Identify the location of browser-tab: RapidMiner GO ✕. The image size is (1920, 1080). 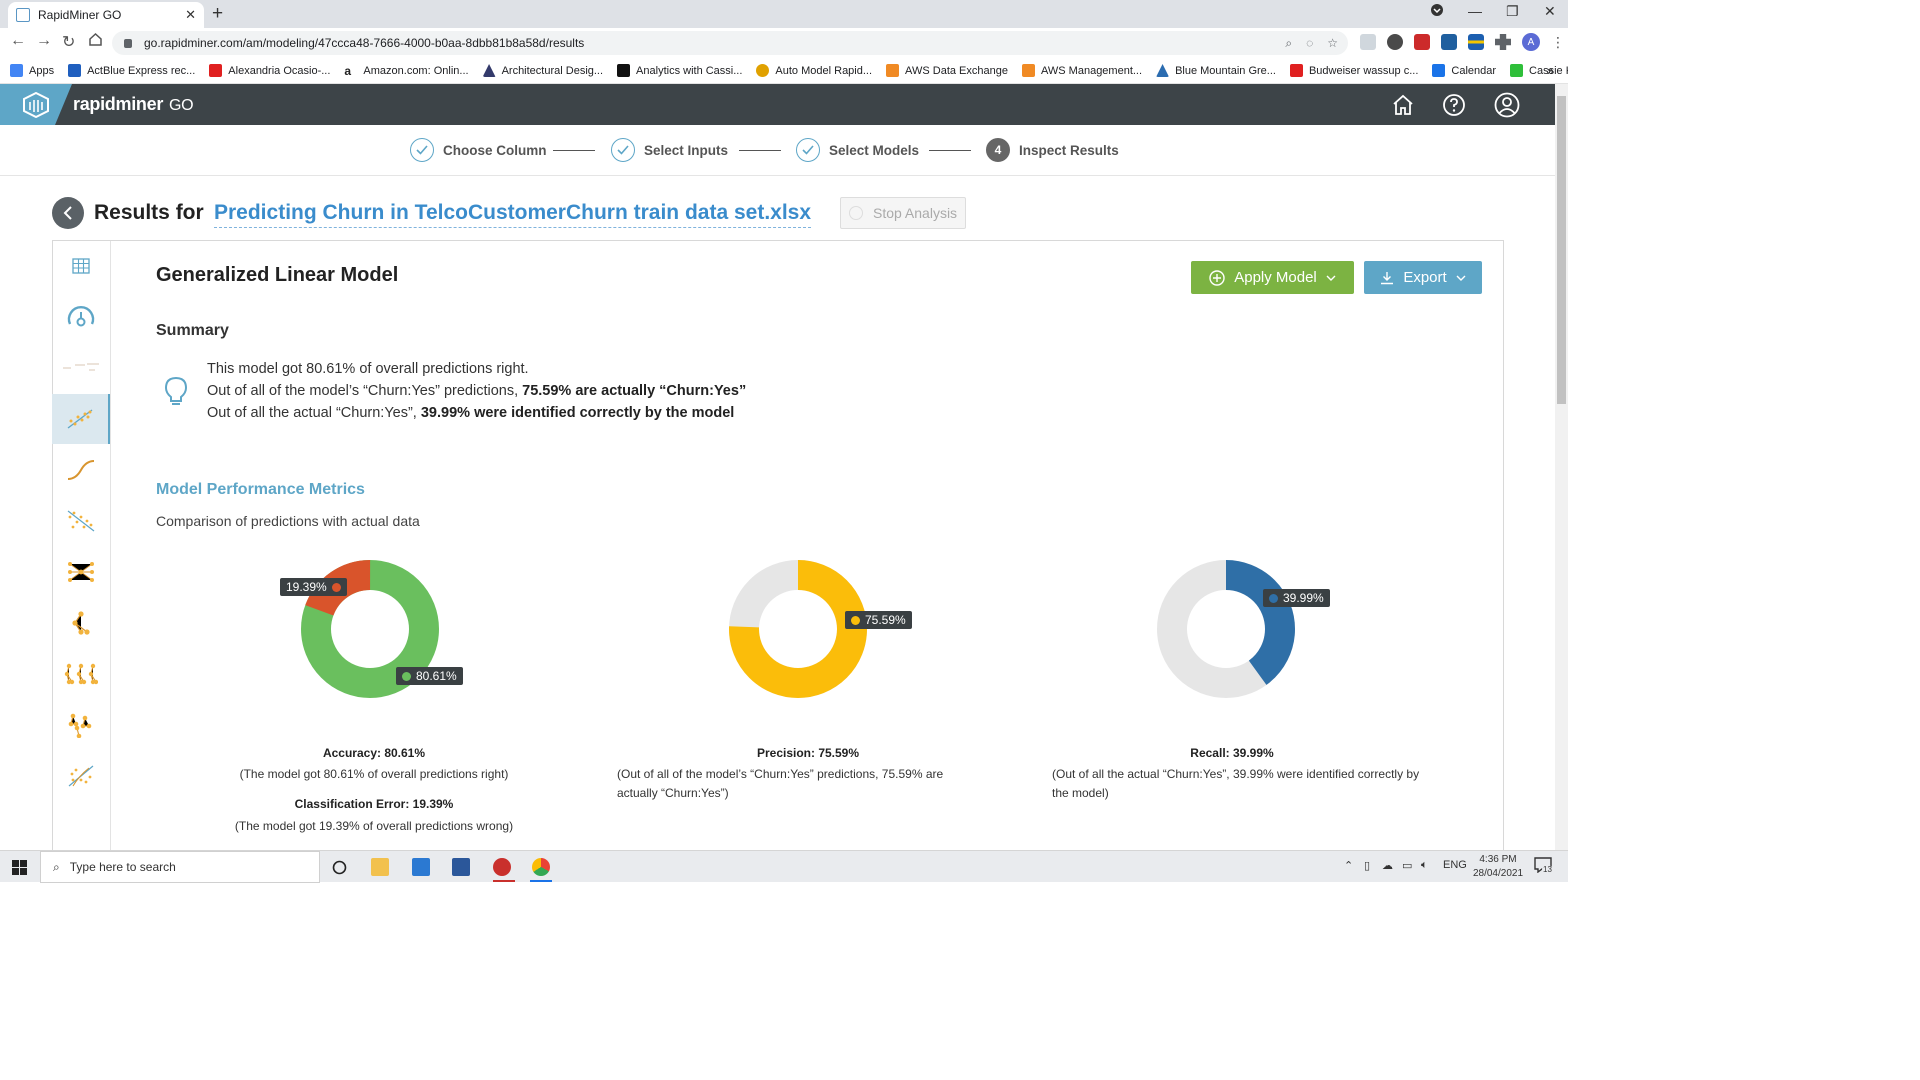
(106, 15).